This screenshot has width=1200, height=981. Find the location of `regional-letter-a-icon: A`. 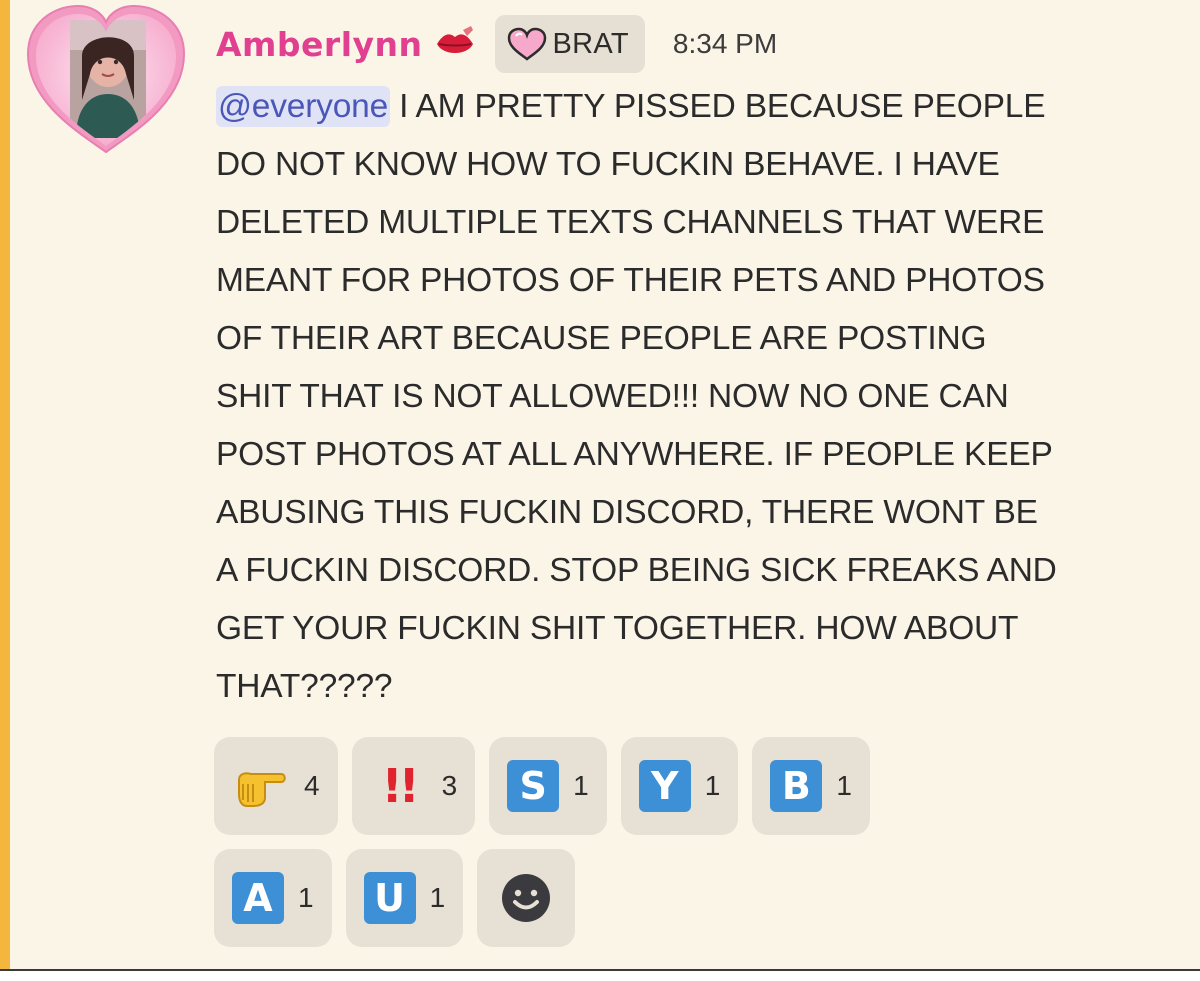

regional-letter-a-icon: A is located at coordinates (258, 898).